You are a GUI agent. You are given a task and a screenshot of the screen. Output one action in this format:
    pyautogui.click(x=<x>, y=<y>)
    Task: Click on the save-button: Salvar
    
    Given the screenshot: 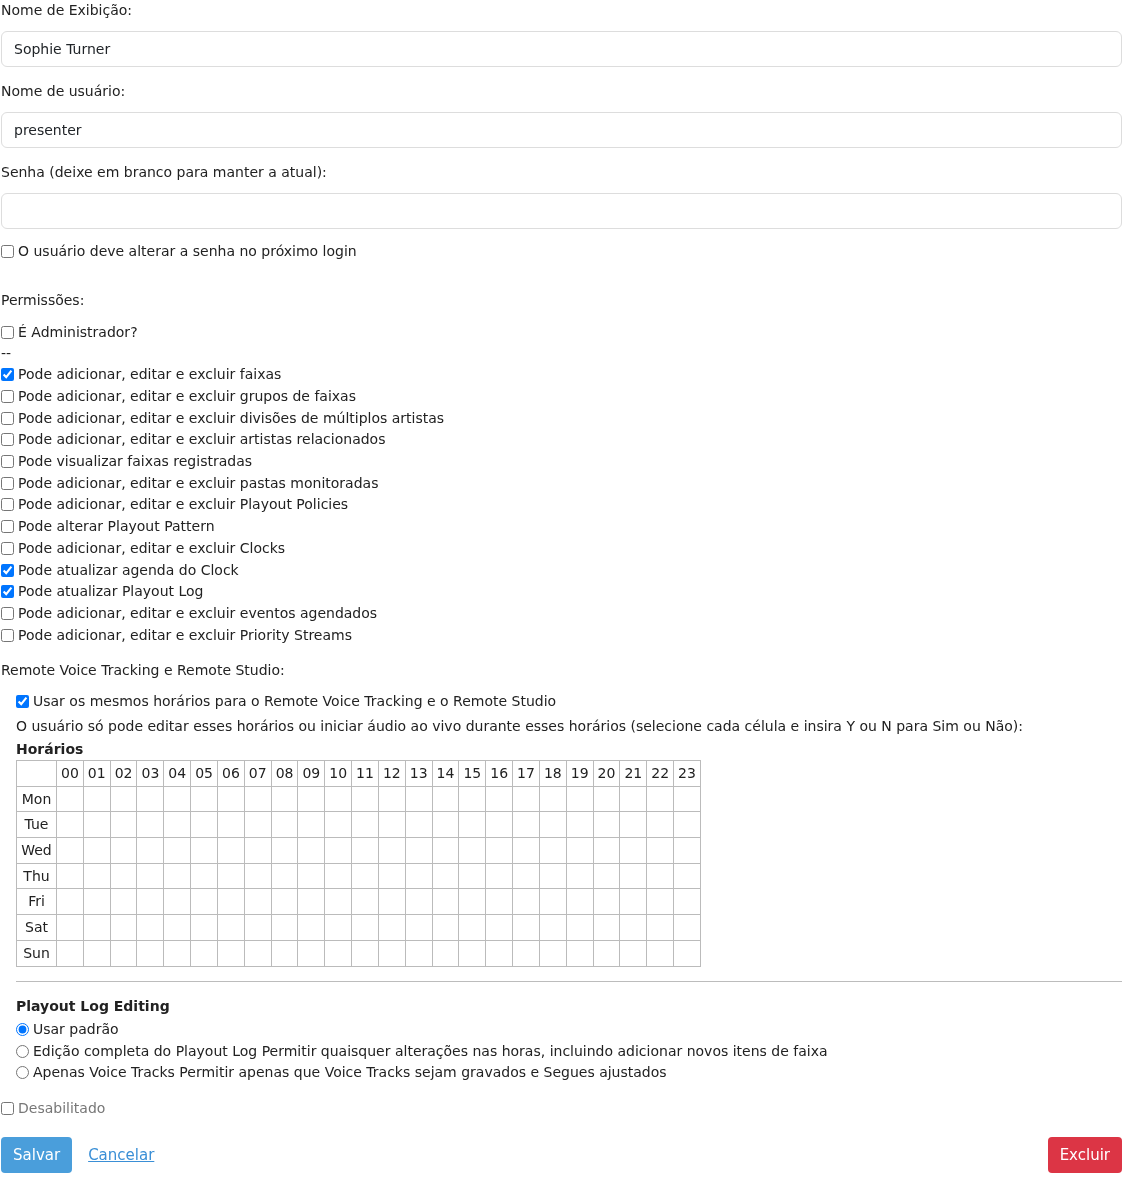 What is the action you would take?
    pyautogui.click(x=37, y=1155)
    